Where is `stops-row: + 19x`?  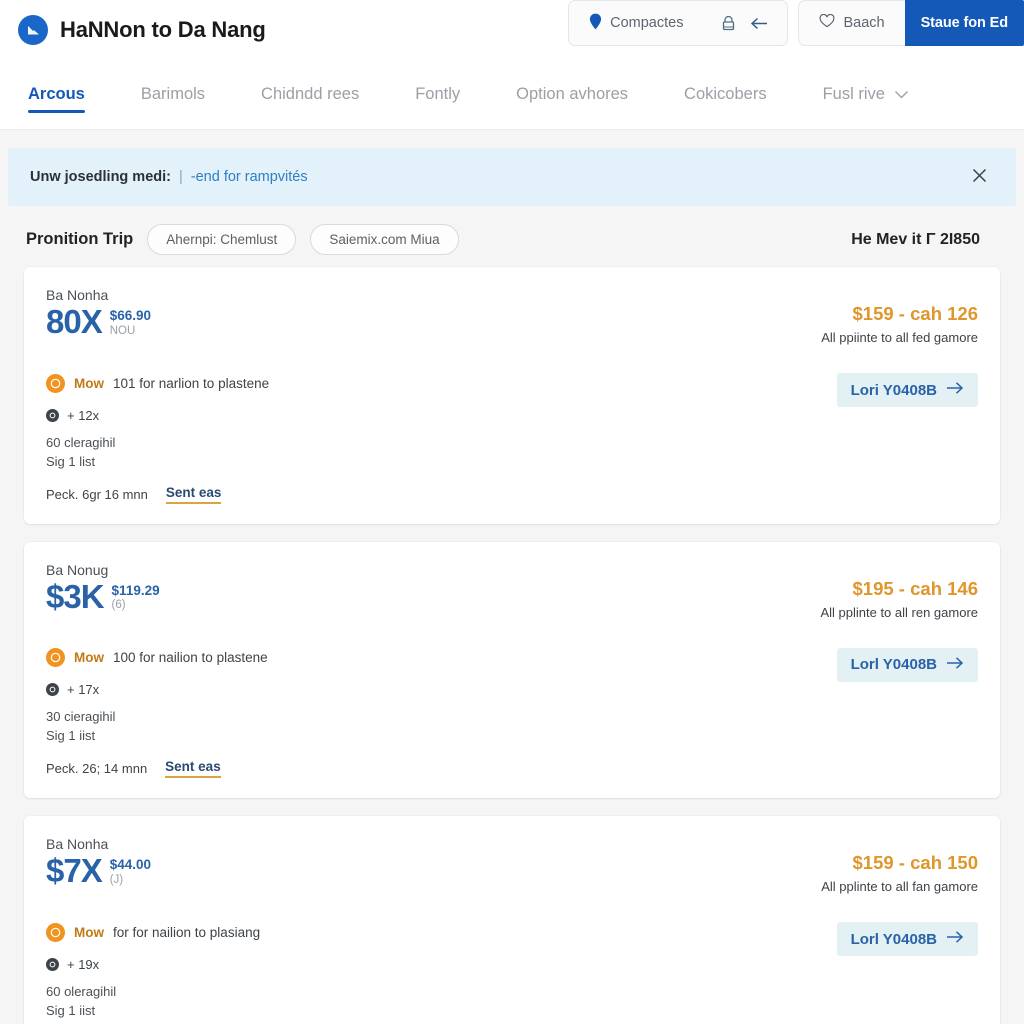 stops-row: + 19x is located at coordinates (362, 964).